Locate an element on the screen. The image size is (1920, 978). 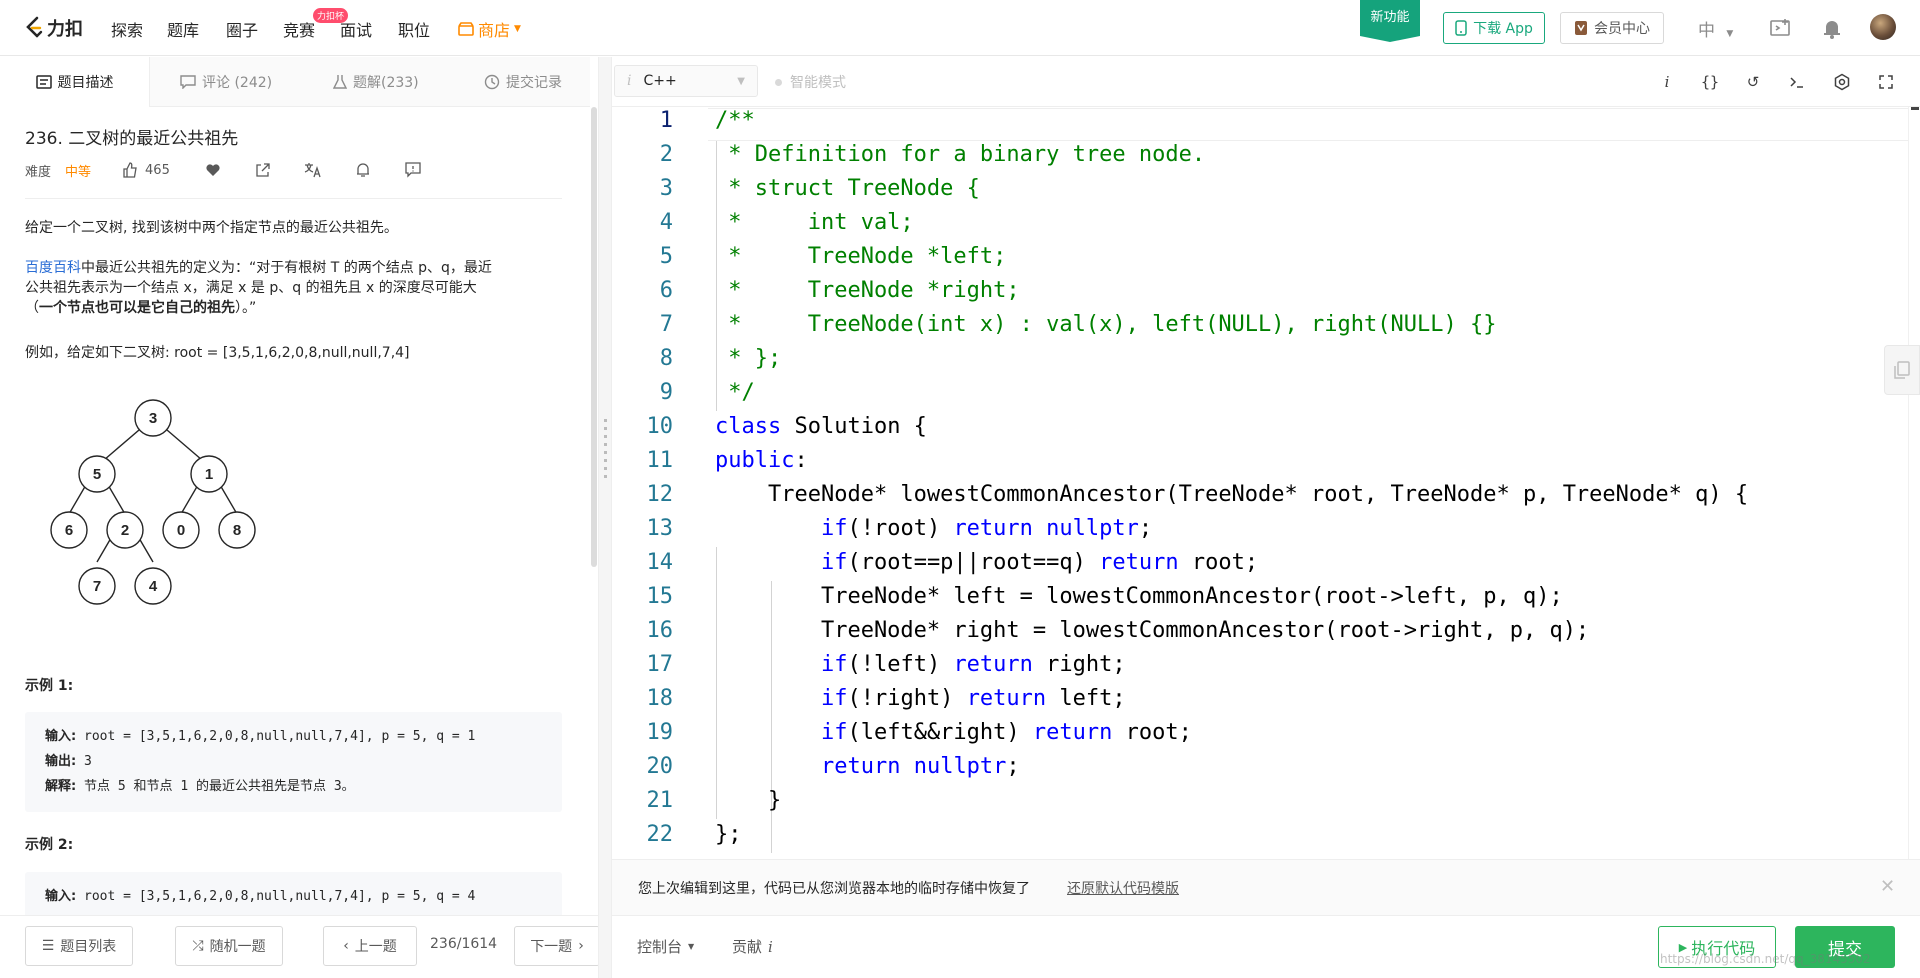
line-number: 15 is located at coordinates (660, 596).